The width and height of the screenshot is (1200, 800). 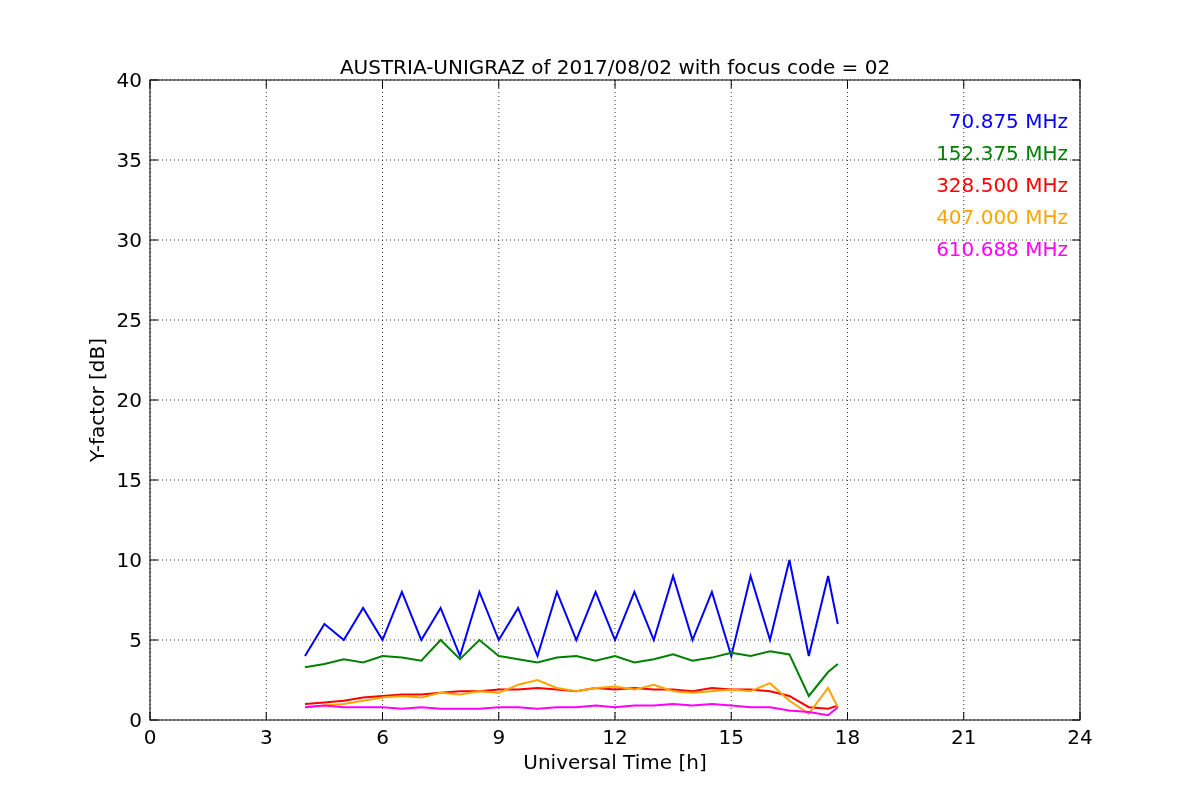 What do you see at coordinates (129, 240) in the screenshot?
I see `y-tick-label: 30` at bounding box center [129, 240].